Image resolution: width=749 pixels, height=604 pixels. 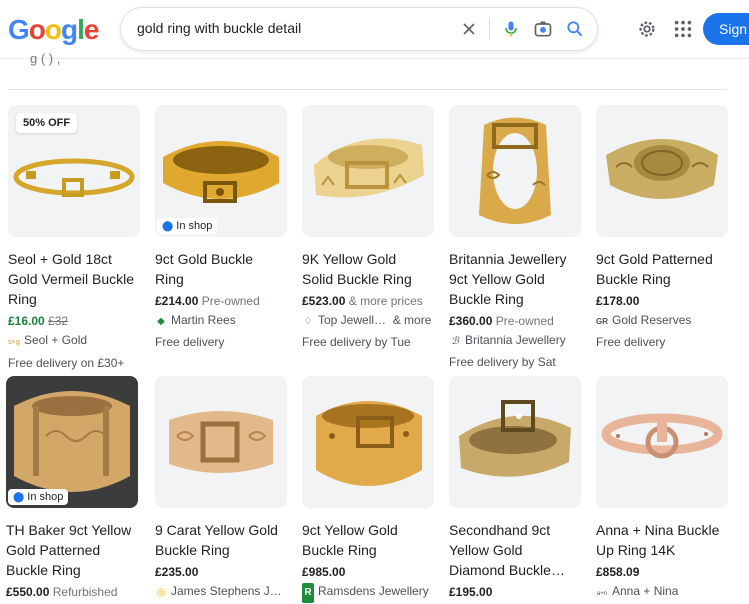 What do you see at coordinates (369, 540) in the screenshot?
I see `product-title: 9ct Yellow Gold Buckle Ring` at bounding box center [369, 540].